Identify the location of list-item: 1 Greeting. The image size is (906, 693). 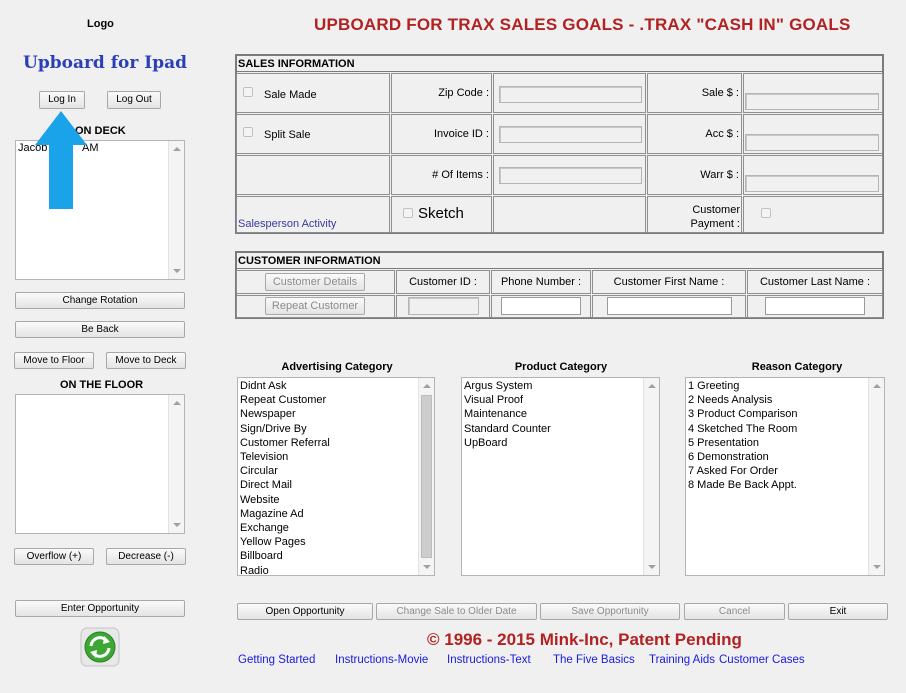
(742, 386).